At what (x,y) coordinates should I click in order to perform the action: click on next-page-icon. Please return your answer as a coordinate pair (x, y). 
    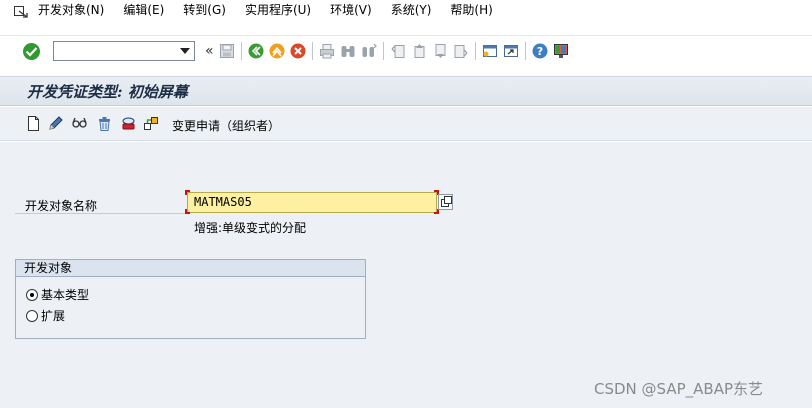
    Looking at the image, I should click on (440, 51).